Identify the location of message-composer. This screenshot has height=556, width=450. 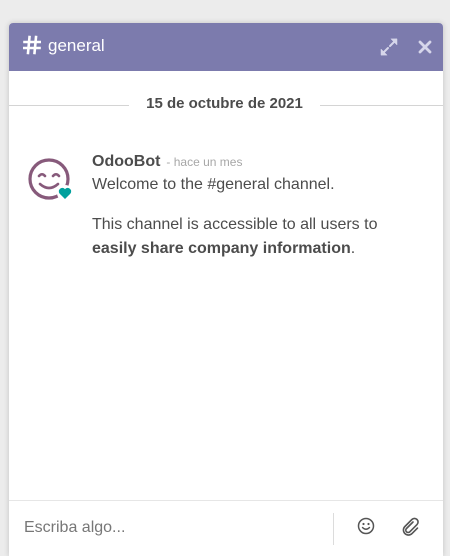
(226, 528).